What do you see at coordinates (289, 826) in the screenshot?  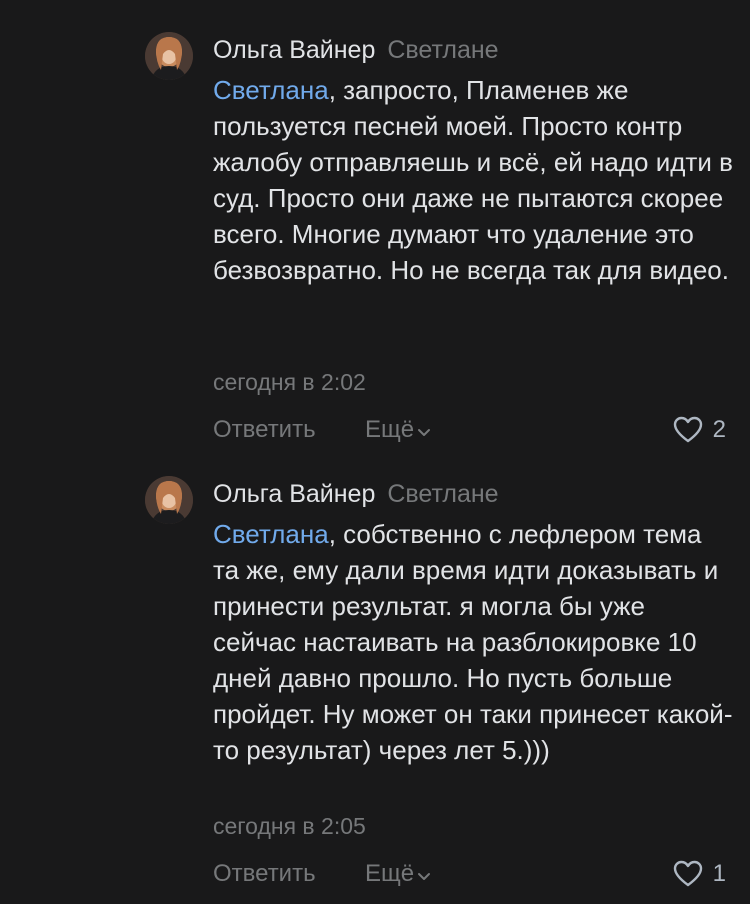 I see `comment-time: сегодня в 2:05` at bounding box center [289, 826].